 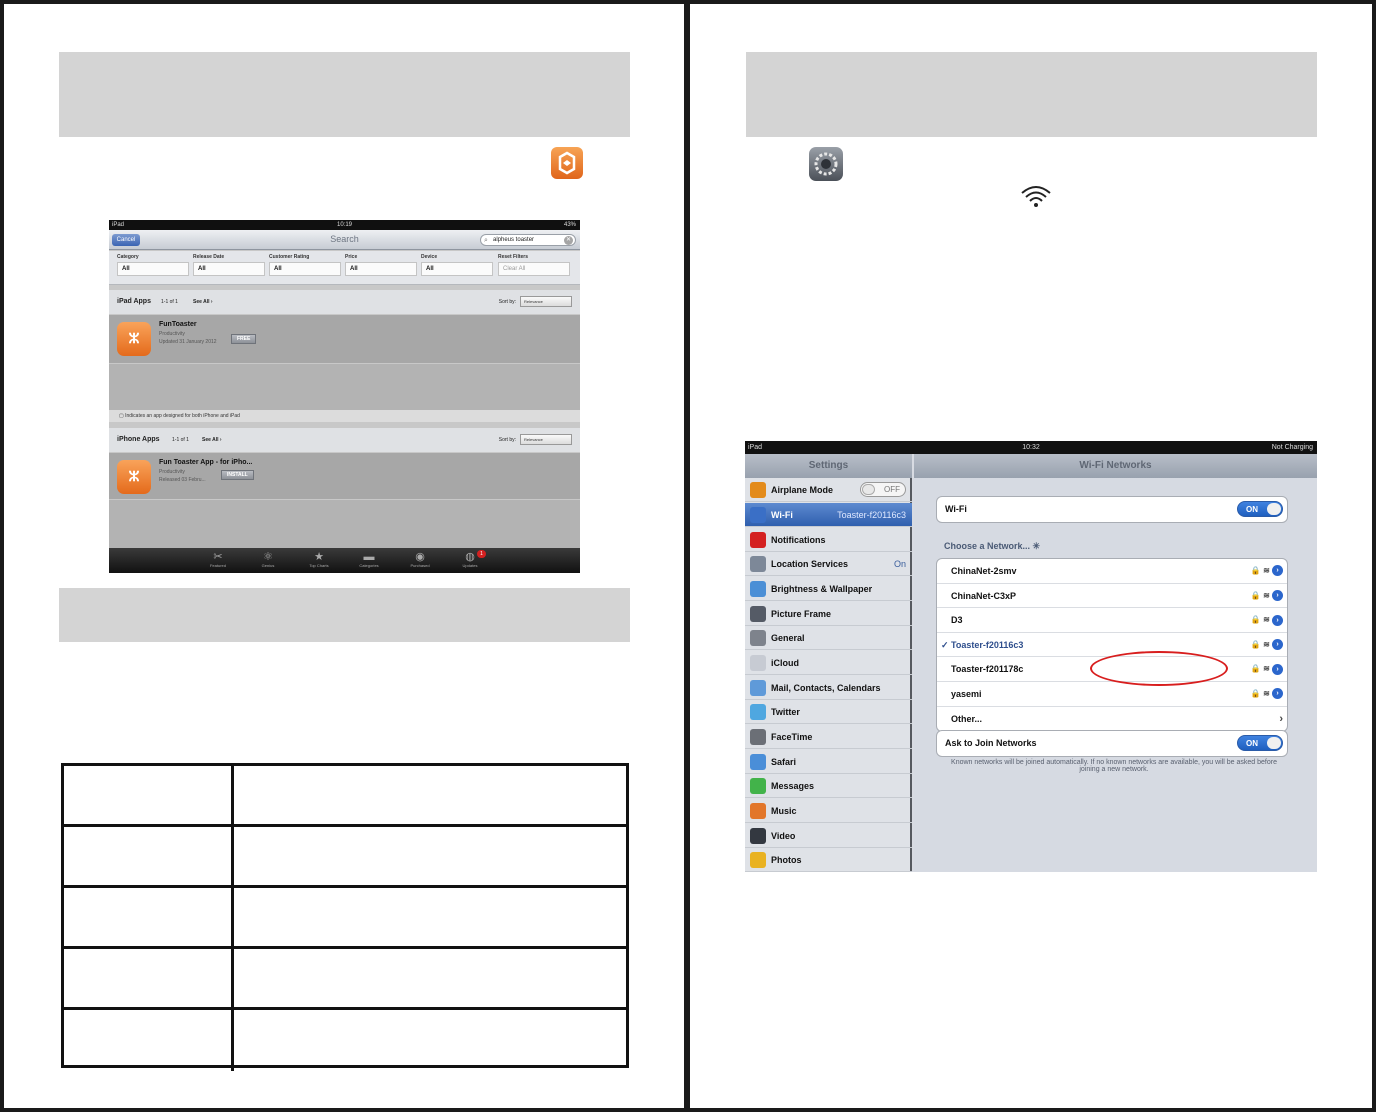 What do you see at coordinates (828, 614) in the screenshot?
I see `sidebar-item-picture-frame: Picture Frame` at bounding box center [828, 614].